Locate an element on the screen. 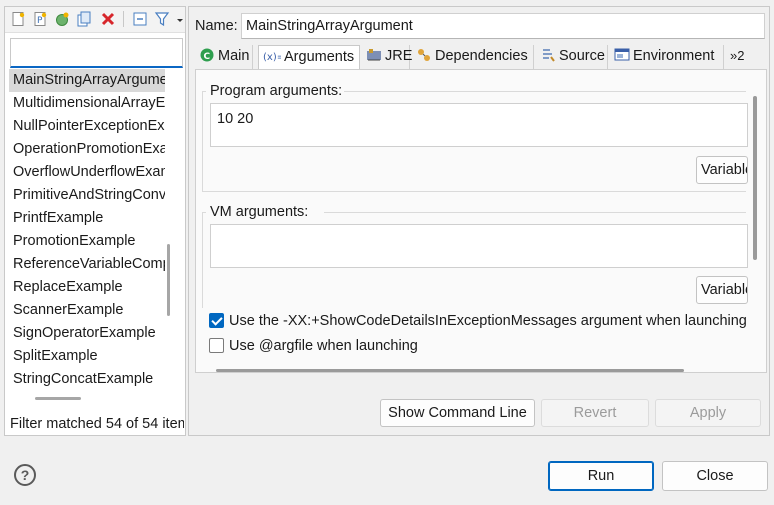 Image resolution: width=774 pixels, height=505 pixels. list-item-selected: MainStringArrayArgument is located at coordinates (87, 80).